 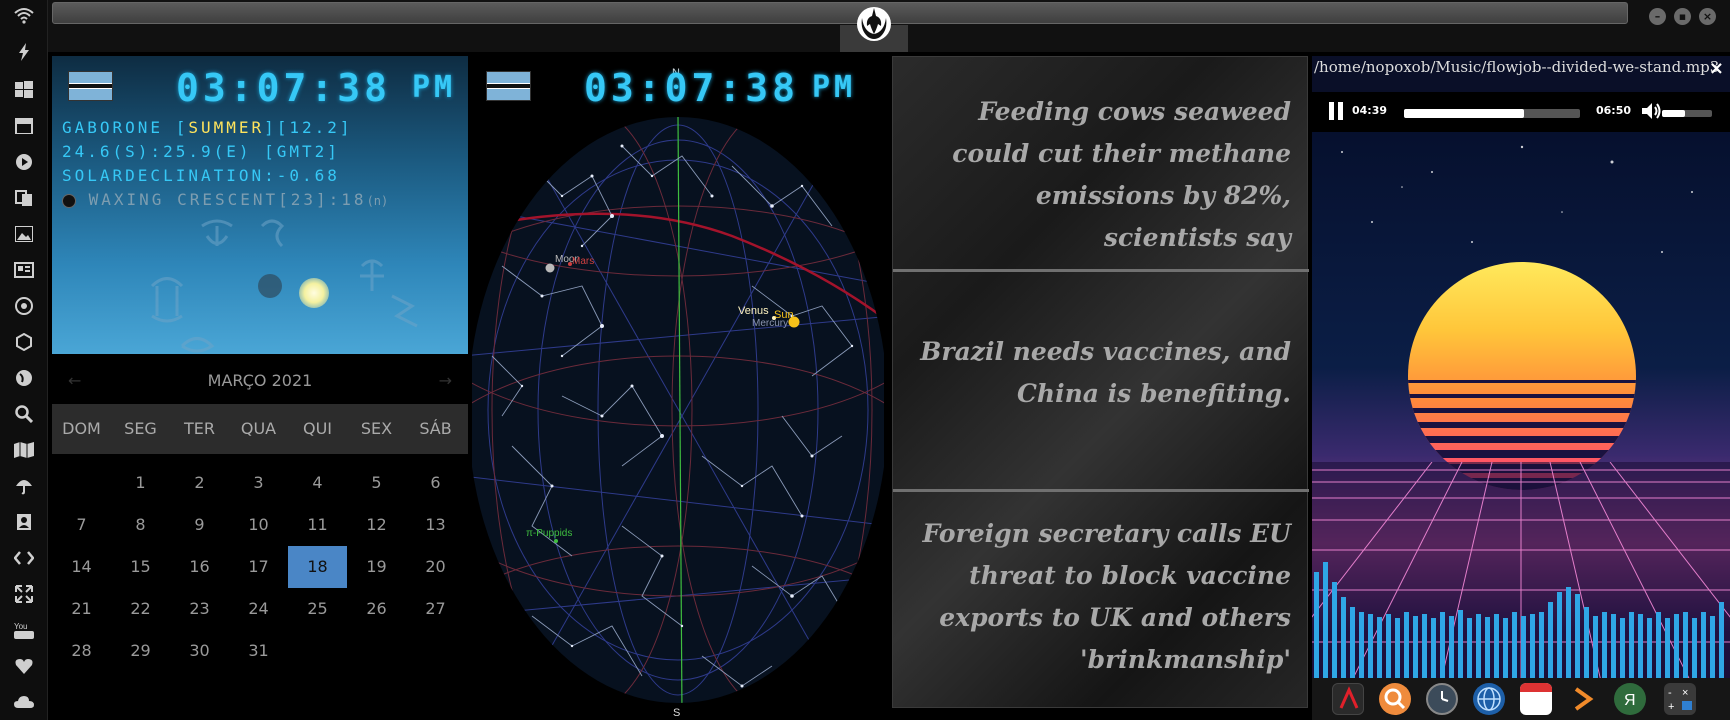 What do you see at coordinates (1489, 699) in the screenshot?
I see `browser-globe-icon` at bounding box center [1489, 699].